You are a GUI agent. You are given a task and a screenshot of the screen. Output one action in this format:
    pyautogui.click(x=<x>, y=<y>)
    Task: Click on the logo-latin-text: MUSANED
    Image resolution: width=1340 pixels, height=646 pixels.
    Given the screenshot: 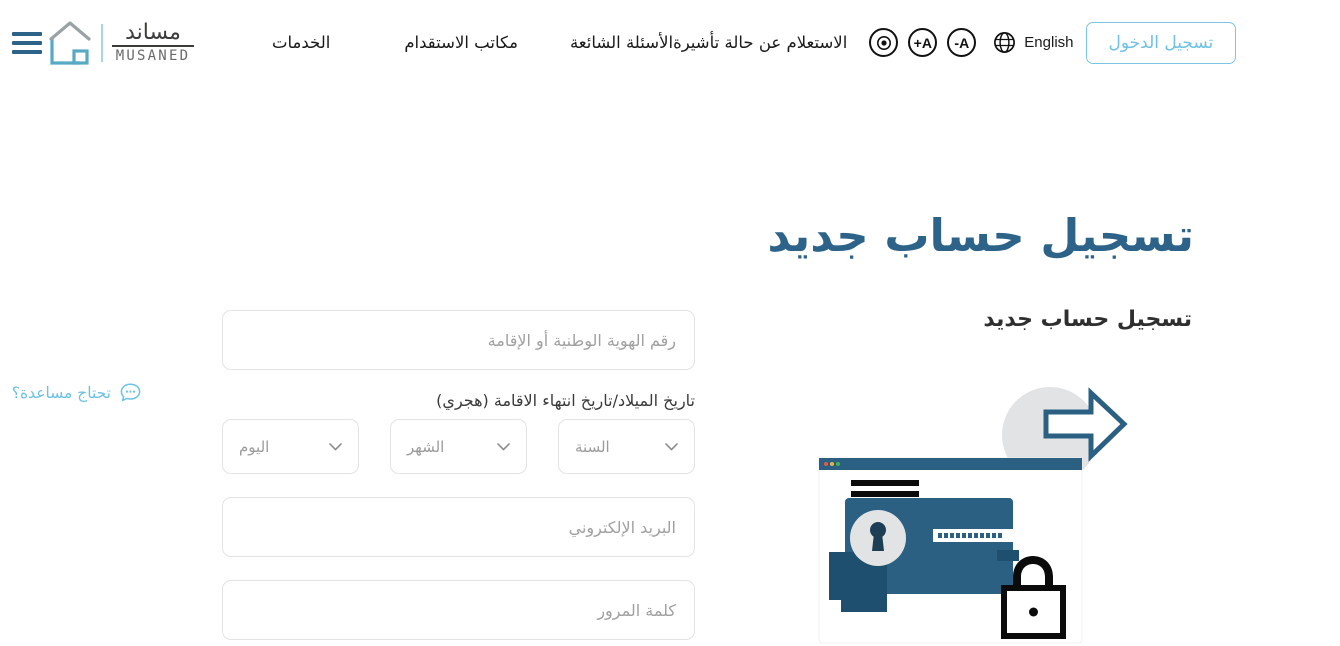 What is the action you would take?
    pyautogui.click(x=153, y=55)
    